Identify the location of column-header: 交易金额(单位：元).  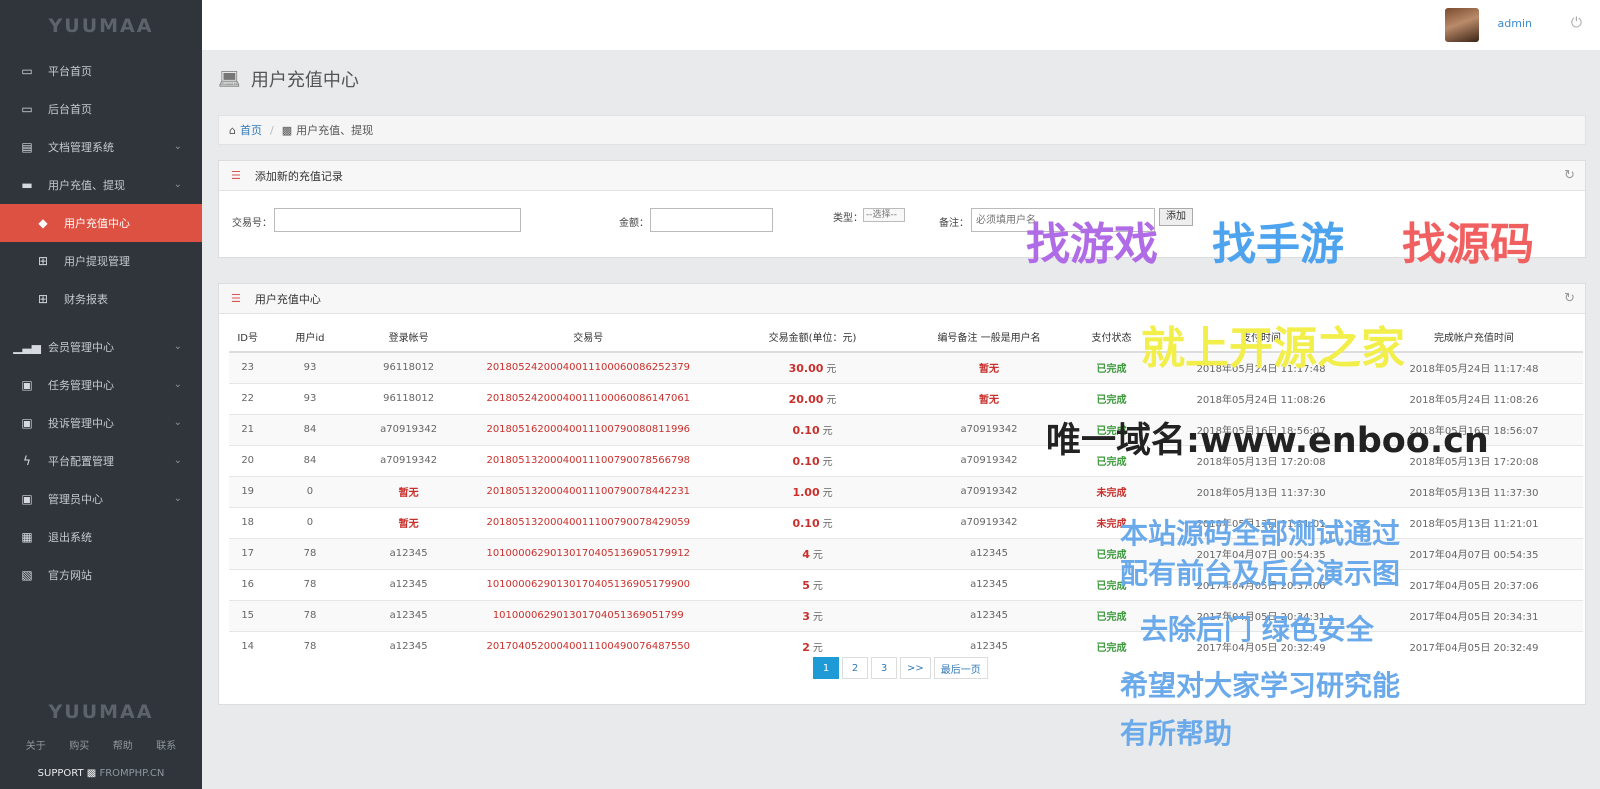
(812, 337).